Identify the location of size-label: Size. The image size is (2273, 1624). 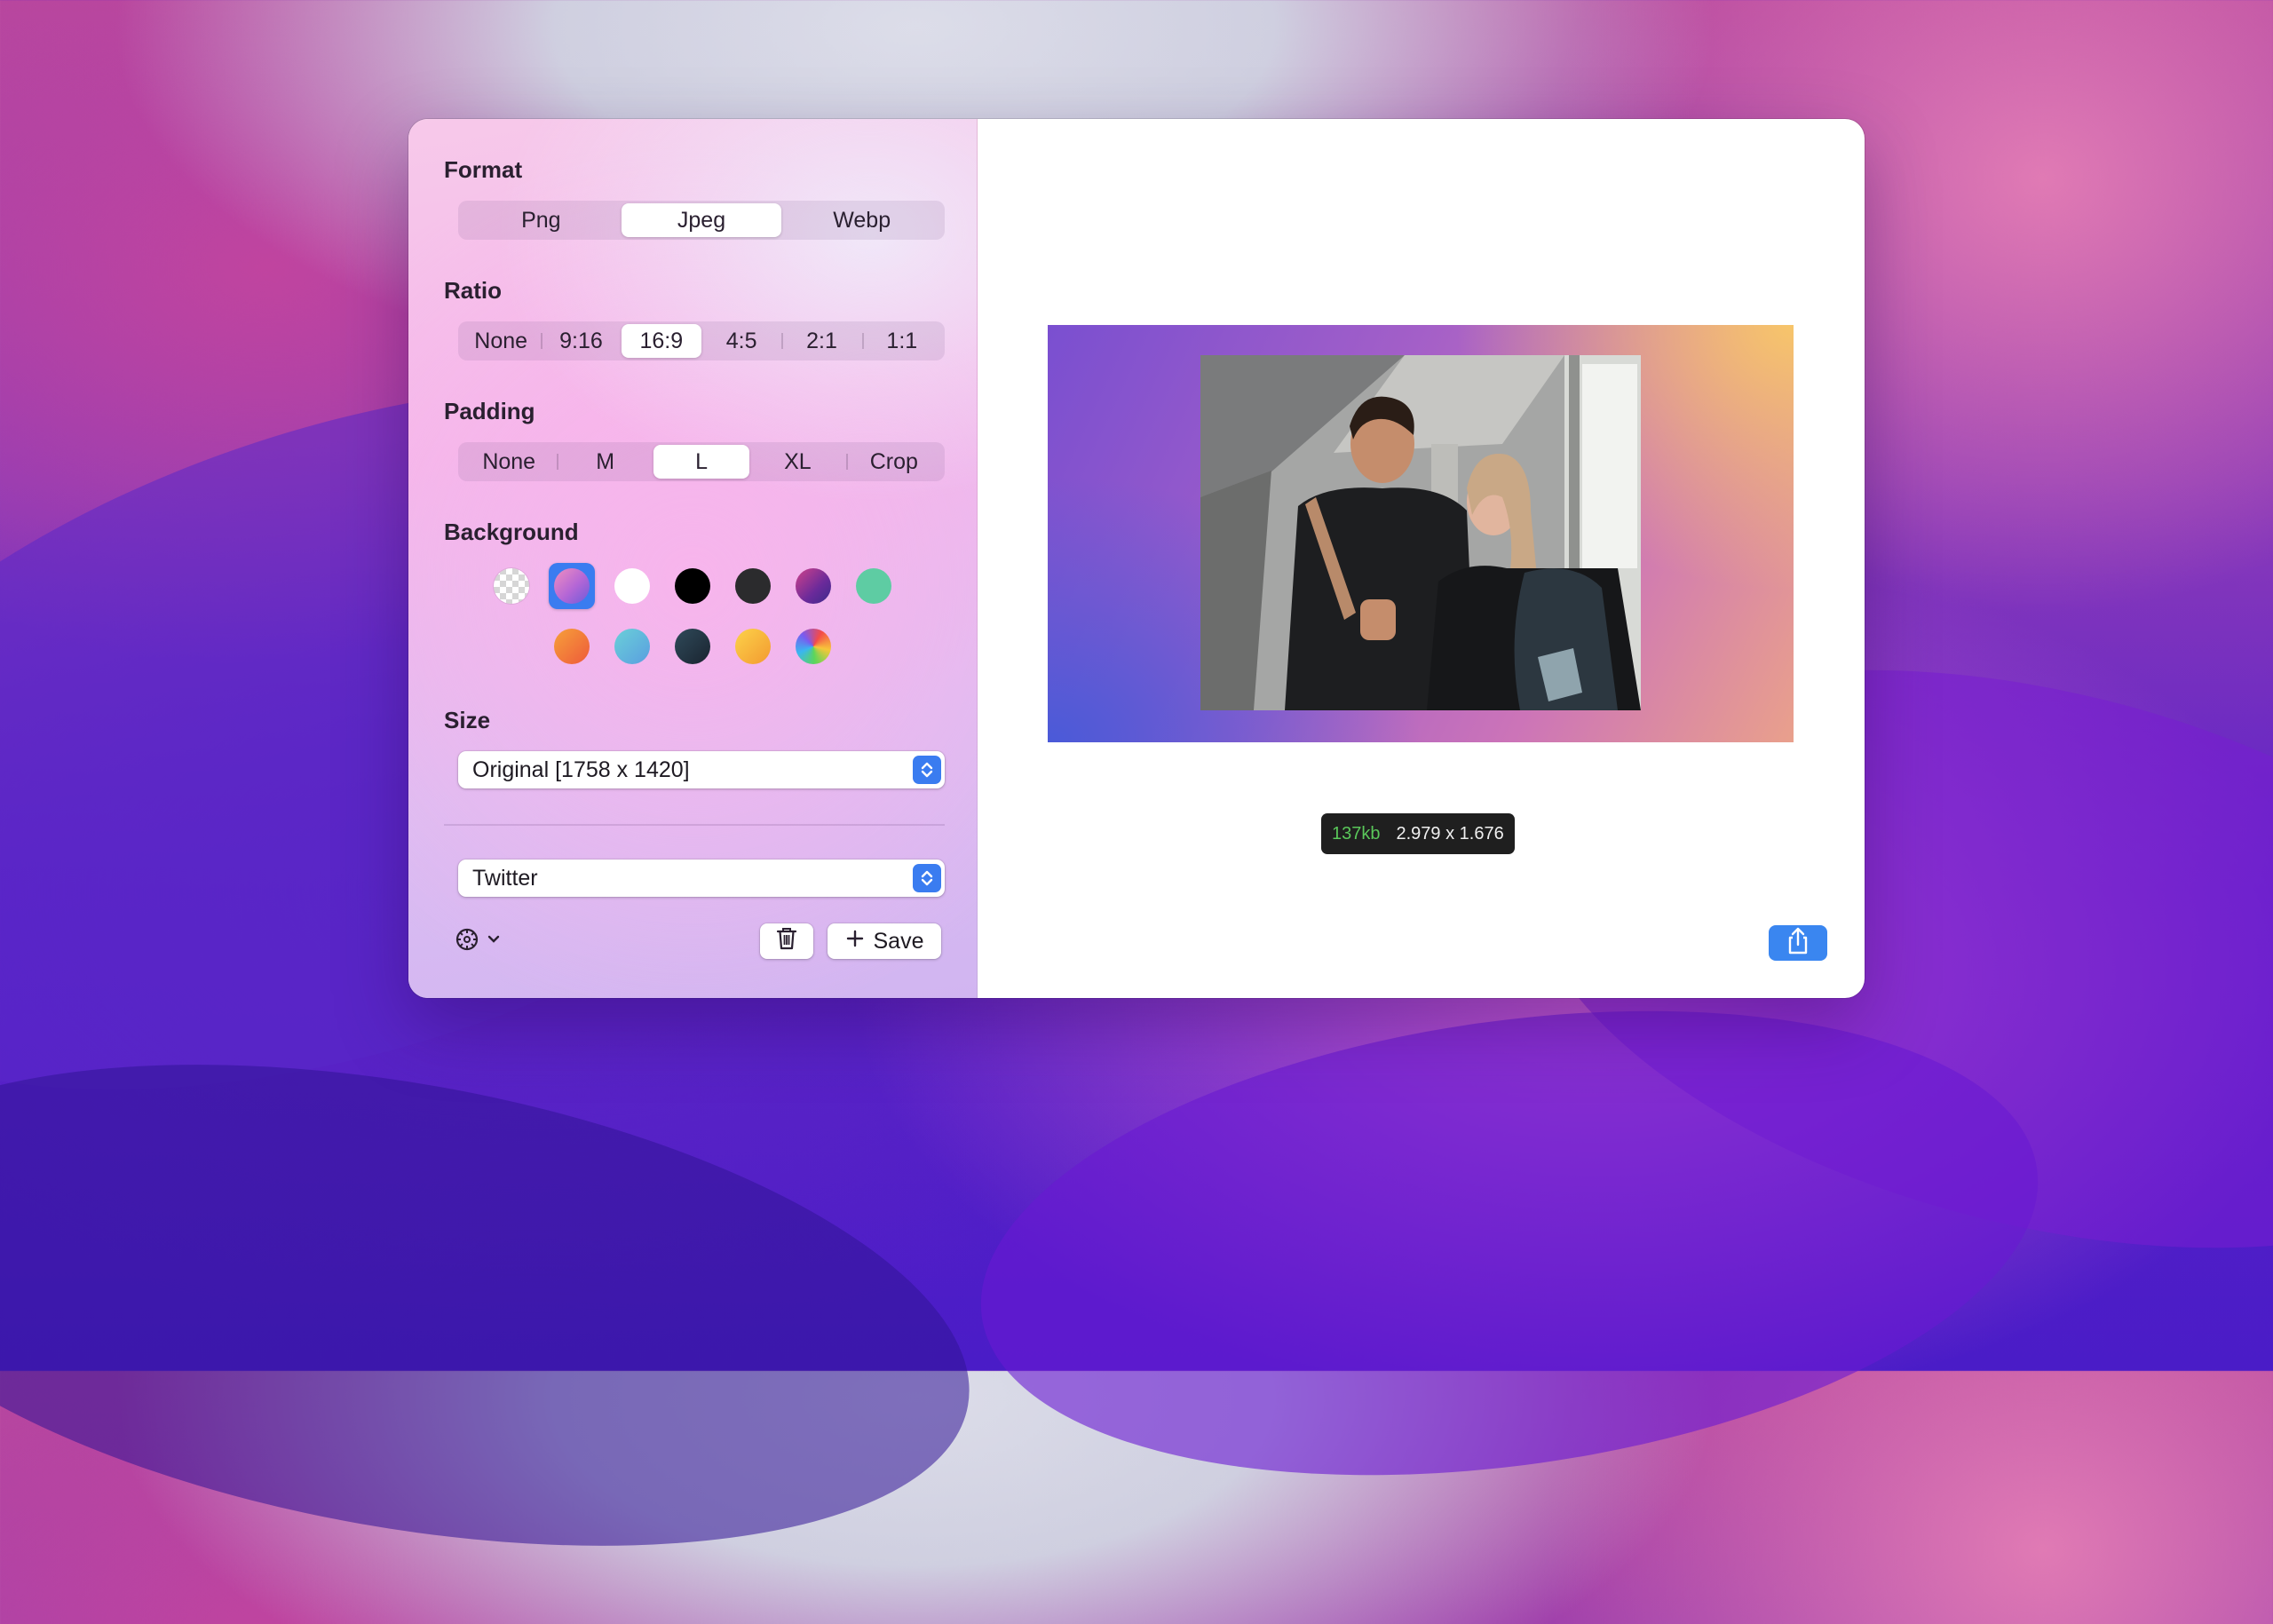
(468, 720).